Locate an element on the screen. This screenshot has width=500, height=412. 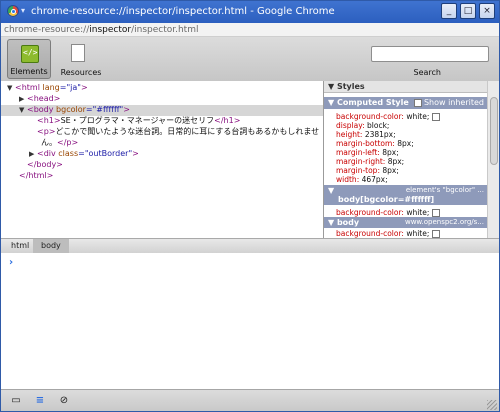
dom-node-h1: <h1>SE・プログラマ・マネージャーの迷セリフ</h1> is located at coordinates (138, 121).